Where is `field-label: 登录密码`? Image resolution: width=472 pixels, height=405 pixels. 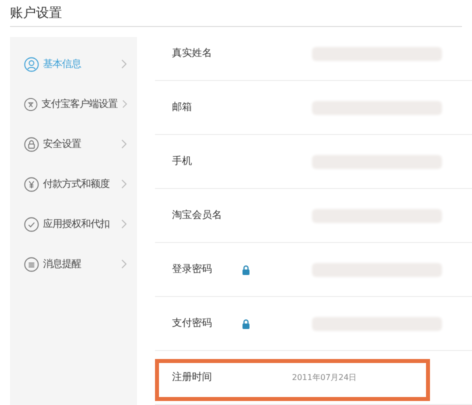
field-label: 登录密码 is located at coordinates (192, 269).